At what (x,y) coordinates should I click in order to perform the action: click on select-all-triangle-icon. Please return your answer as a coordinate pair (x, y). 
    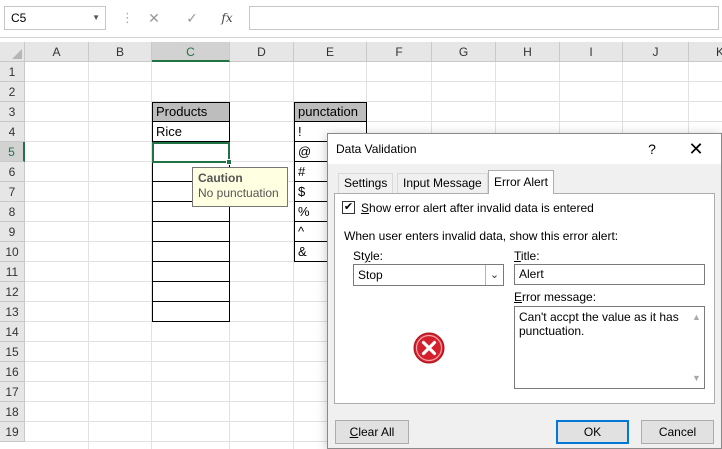
    Looking at the image, I should click on (17, 54).